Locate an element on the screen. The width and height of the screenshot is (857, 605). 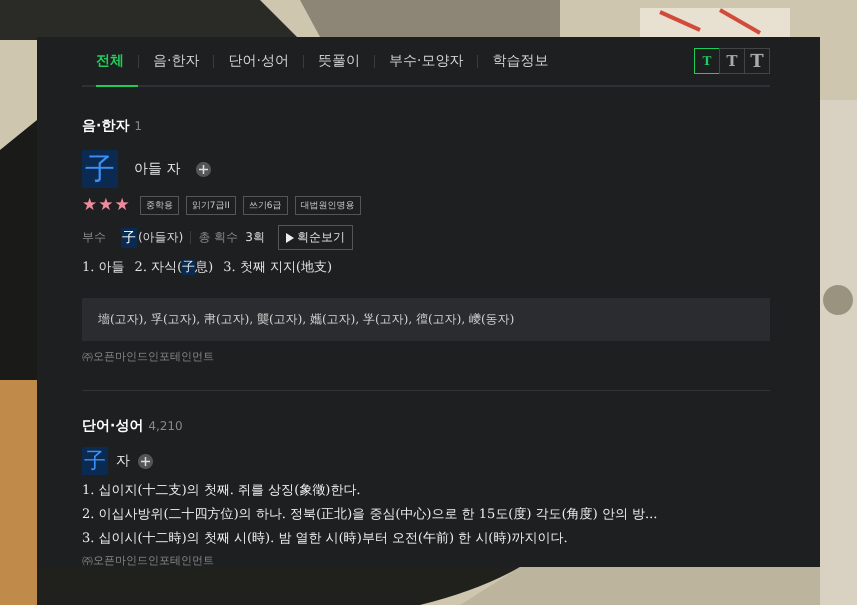
section-title: 음·한자 is located at coordinates (106, 126).